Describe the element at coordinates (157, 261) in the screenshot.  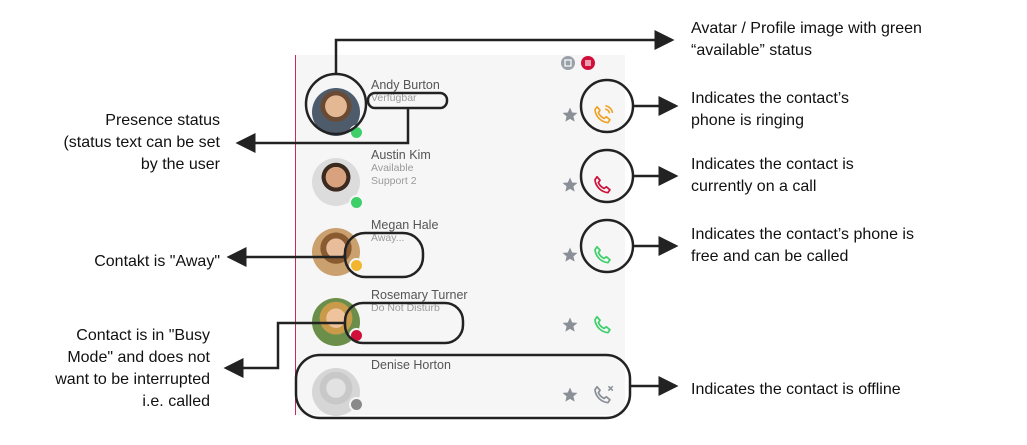
I see `annotation-away: Contakt is "Away"` at that location.